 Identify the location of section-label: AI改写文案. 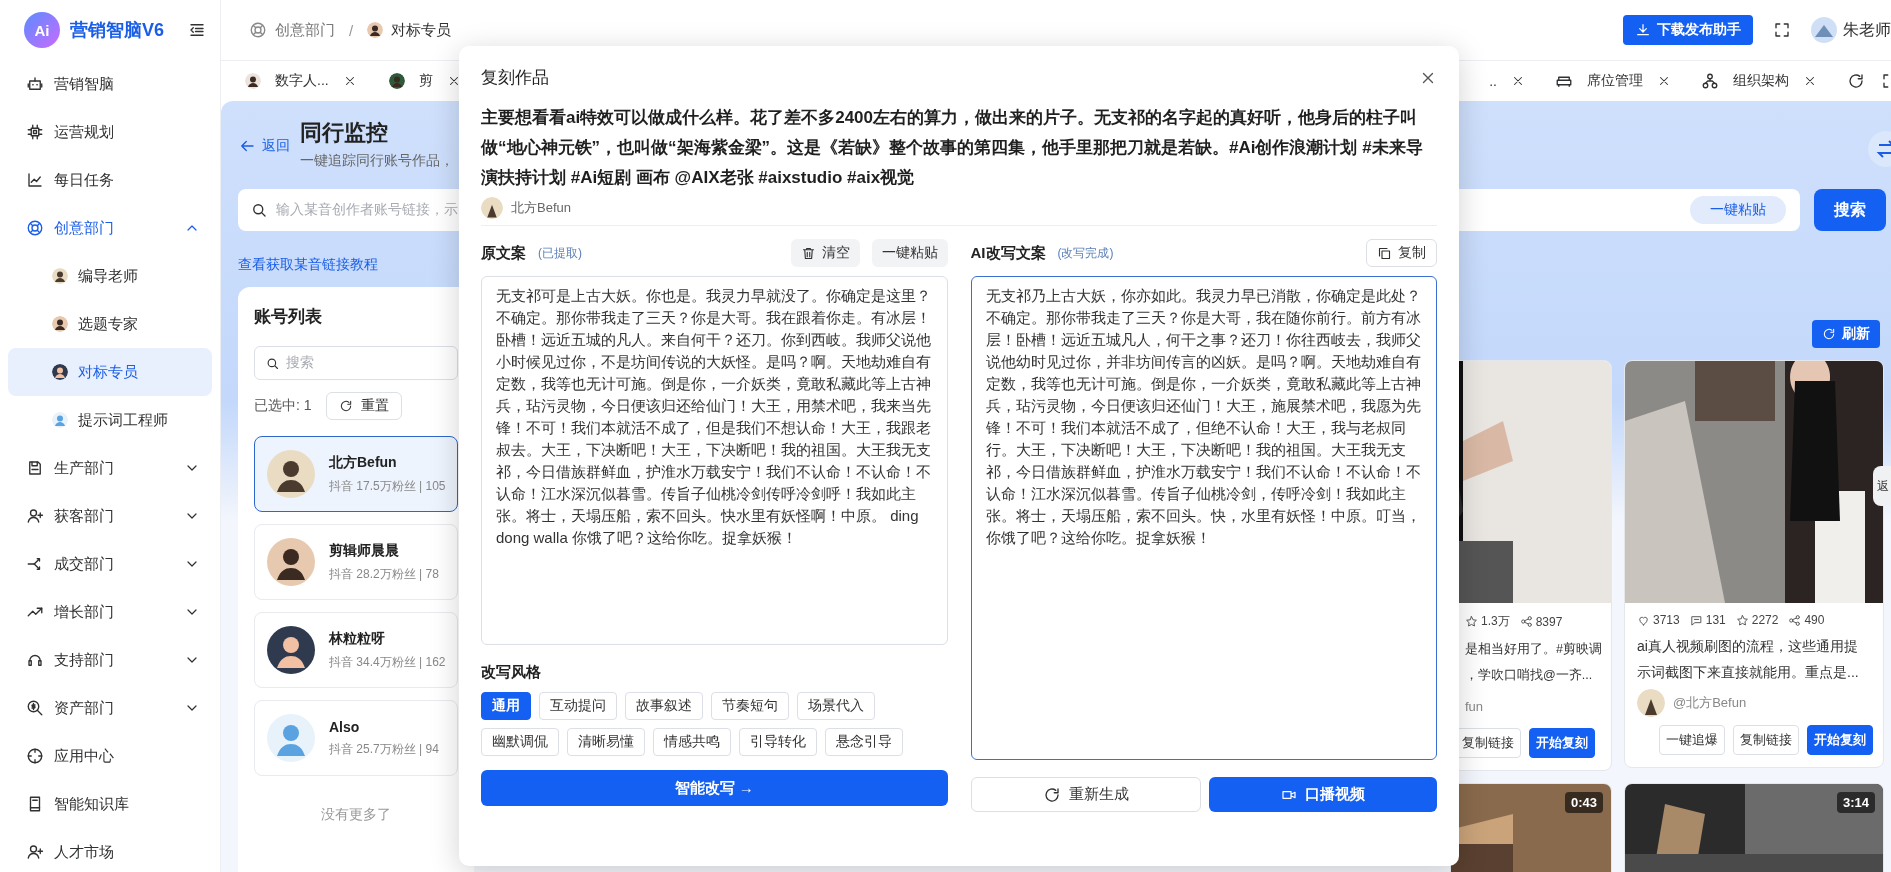
(1008, 253).